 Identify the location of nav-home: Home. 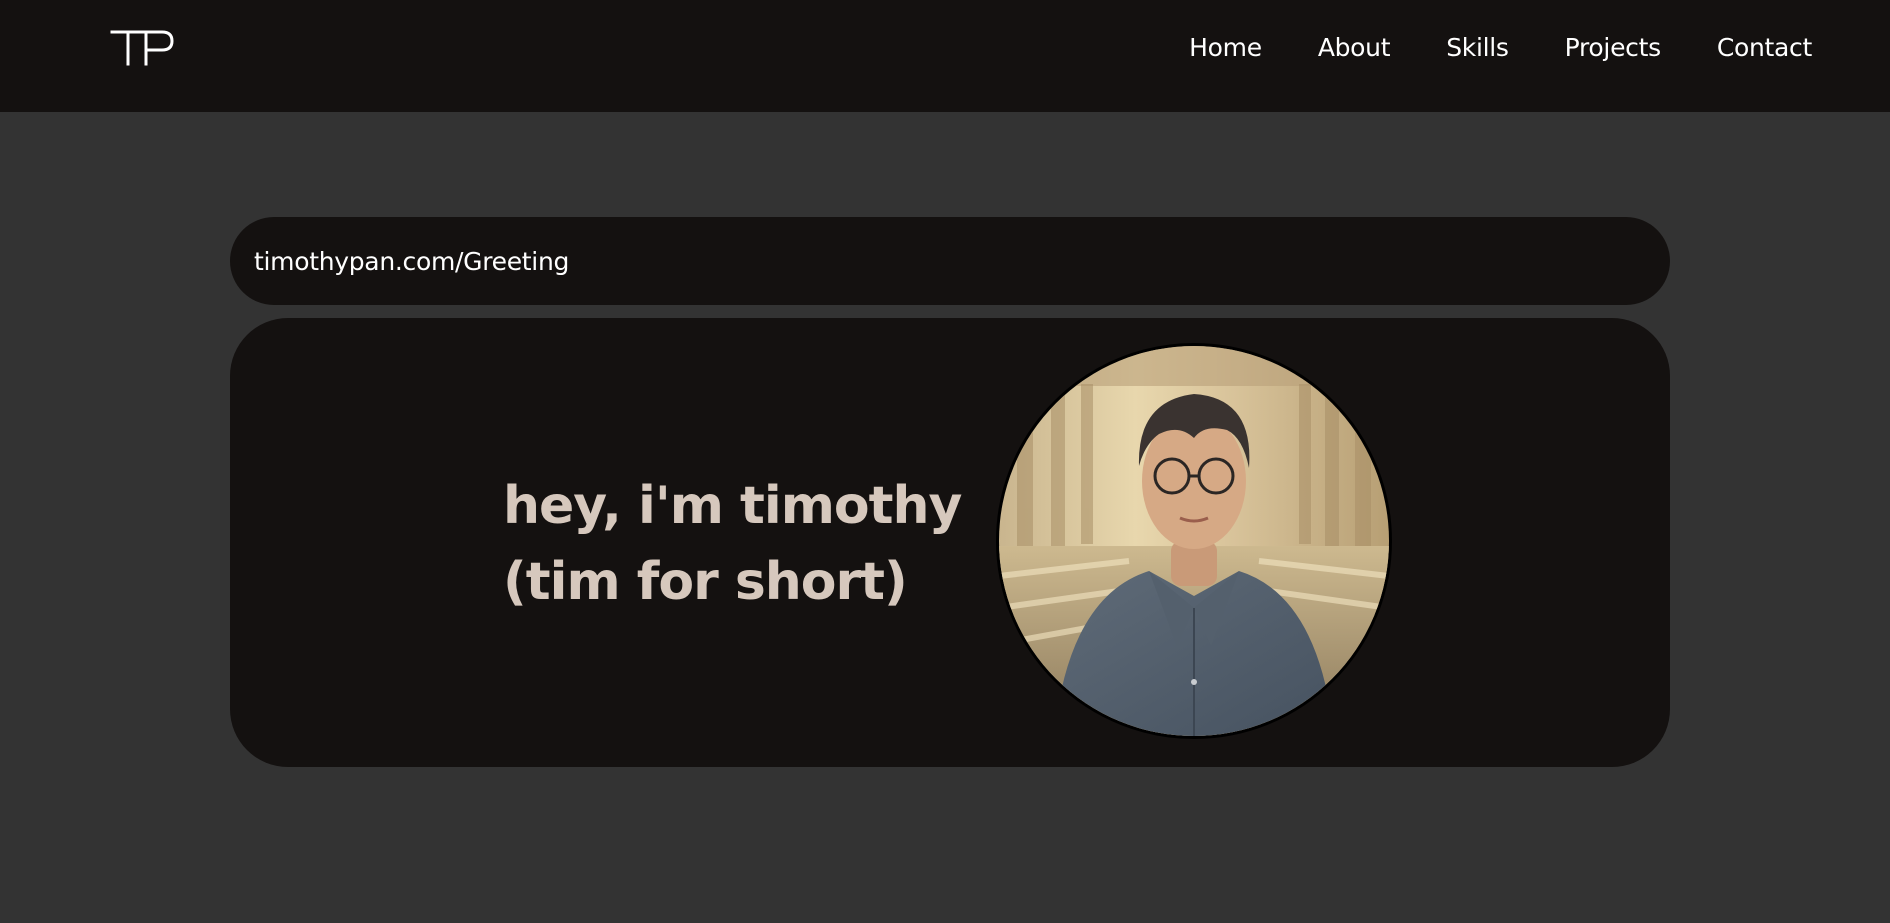
(1225, 48).